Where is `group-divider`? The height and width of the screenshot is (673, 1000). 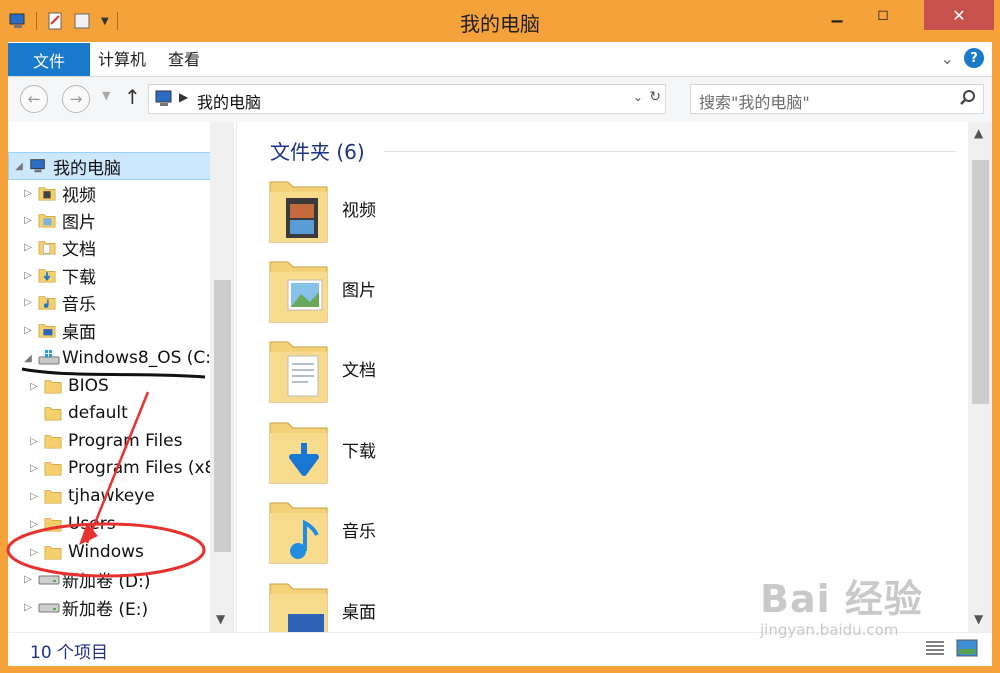 group-divider is located at coordinates (670, 151).